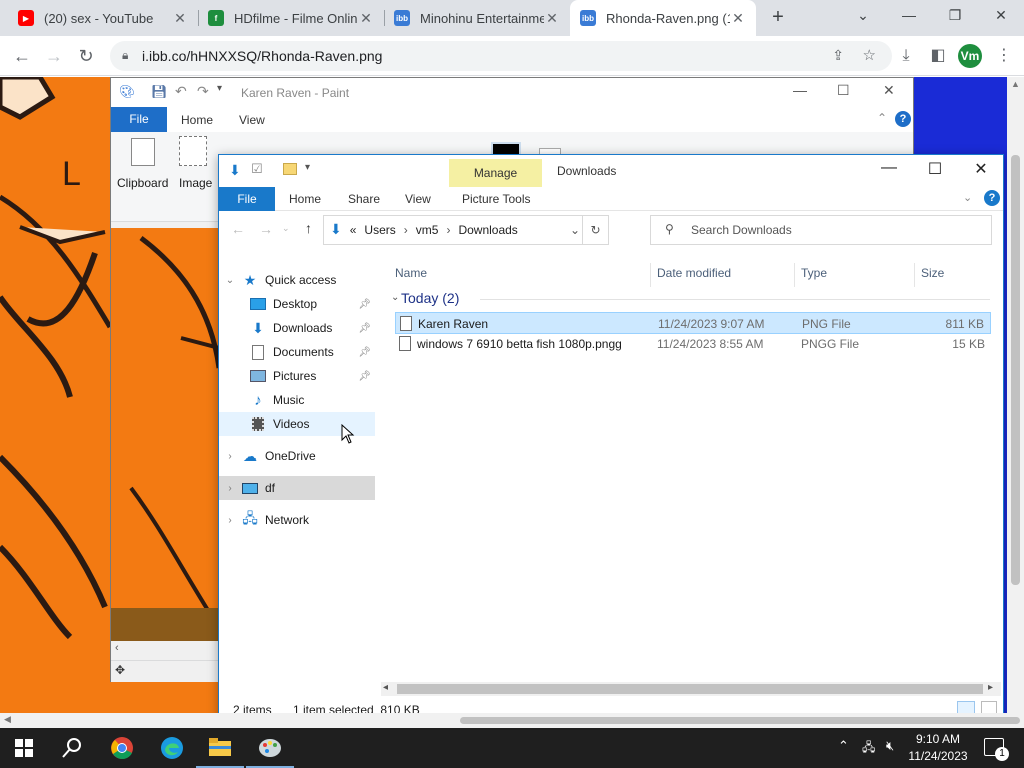 The width and height of the screenshot is (1024, 768). What do you see at coordinates (981, 169) in the screenshot?
I see `explorer-close-icon: ✕` at bounding box center [981, 169].